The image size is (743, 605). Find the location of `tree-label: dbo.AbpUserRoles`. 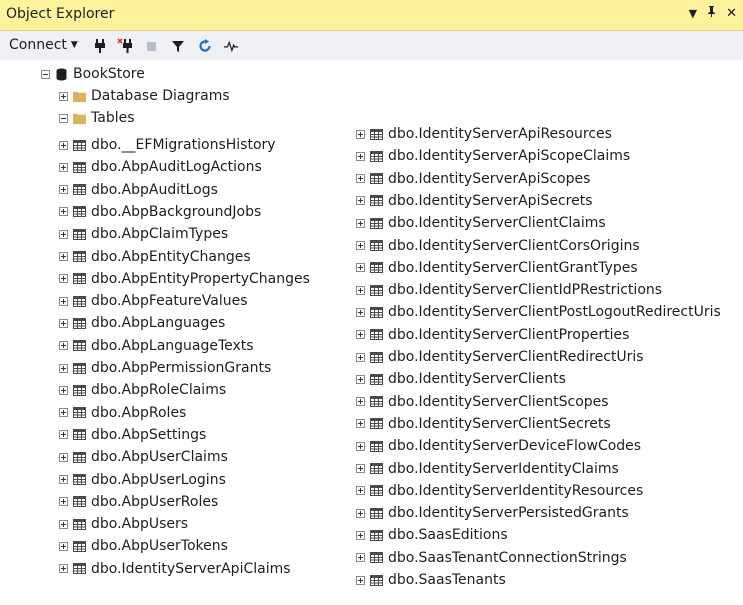

tree-label: dbo.AbpUserRoles is located at coordinates (155, 501).